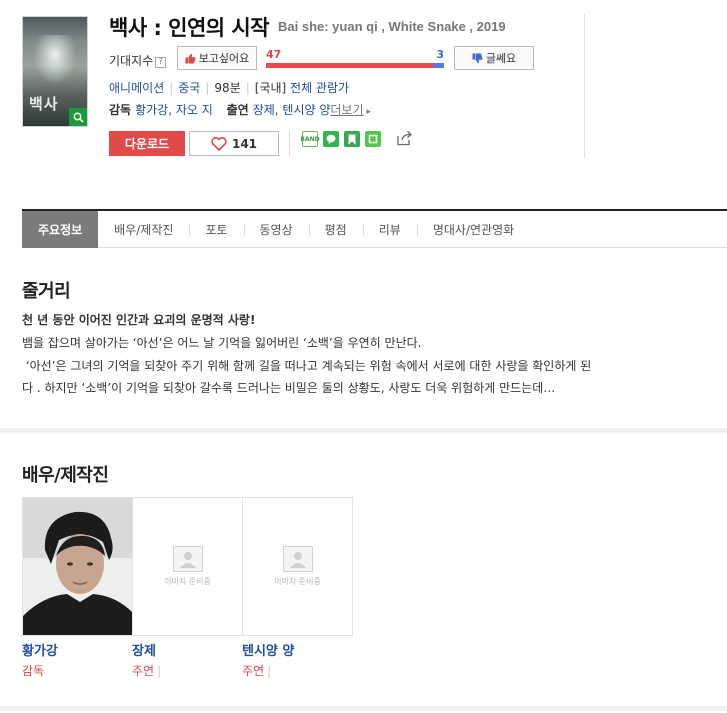 This screenshot has width=727, height=713. Describe the element at coordinates (440, 54) in the screenshot. I see `hmm-count: 3` at that location.